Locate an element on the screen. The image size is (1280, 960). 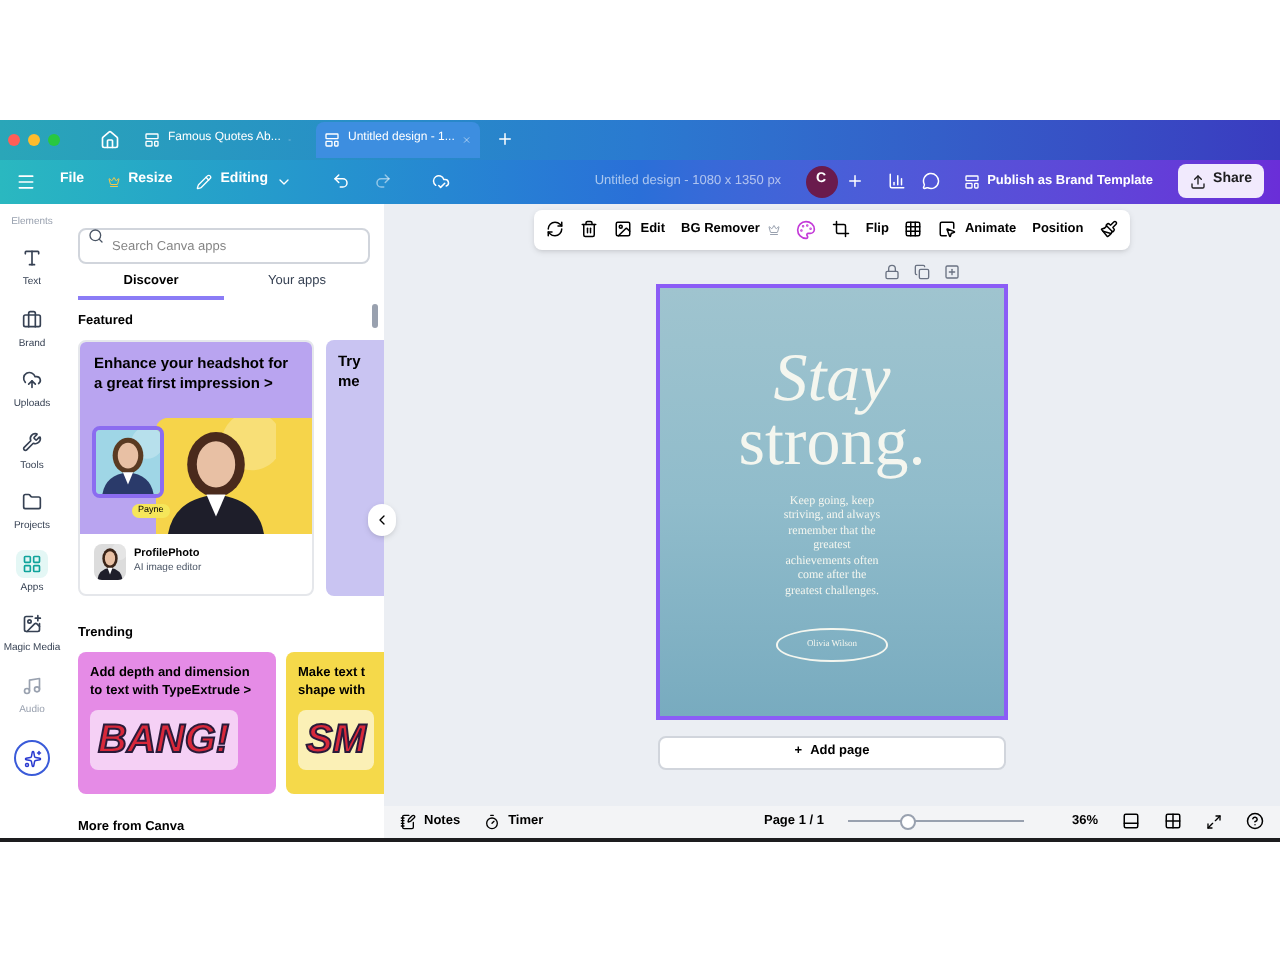
sparkle-icon is located at coordinates (32, 758).